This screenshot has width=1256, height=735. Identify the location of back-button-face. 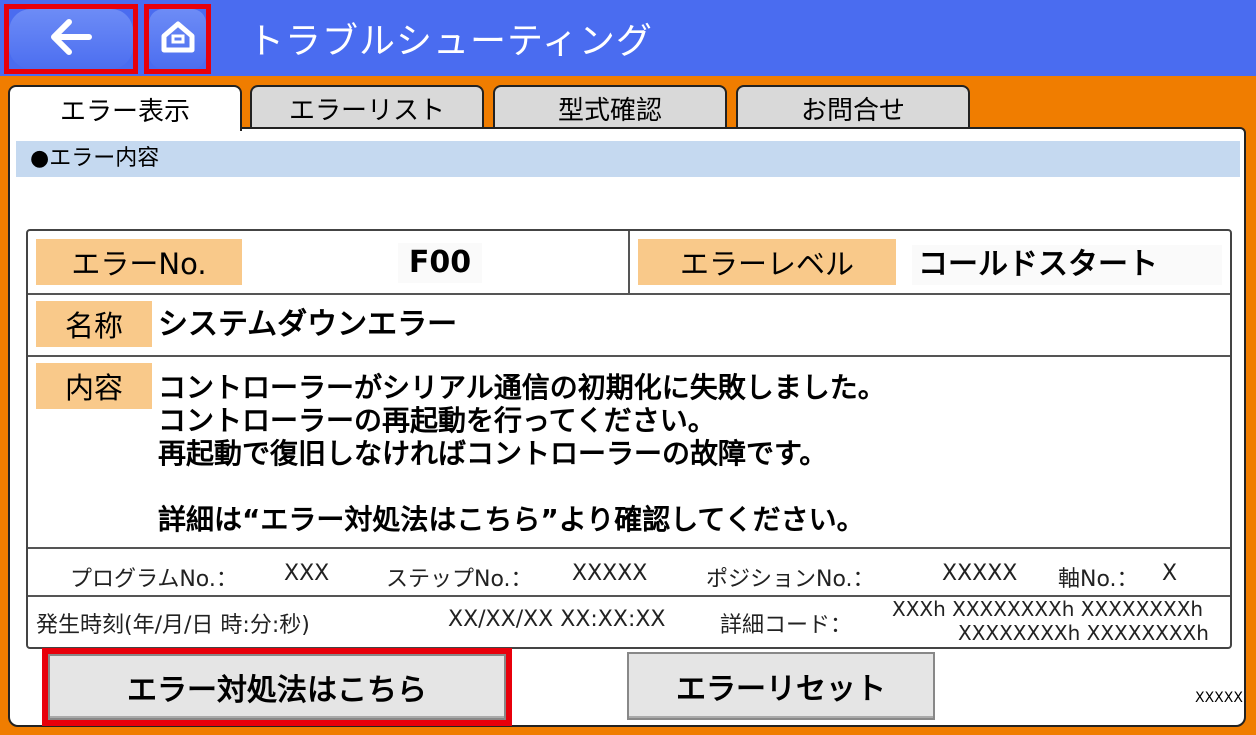
(71, 39).